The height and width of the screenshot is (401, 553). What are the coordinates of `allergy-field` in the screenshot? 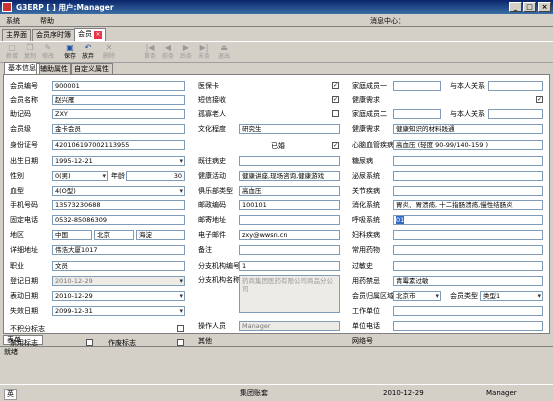 It's located at (468, 266).